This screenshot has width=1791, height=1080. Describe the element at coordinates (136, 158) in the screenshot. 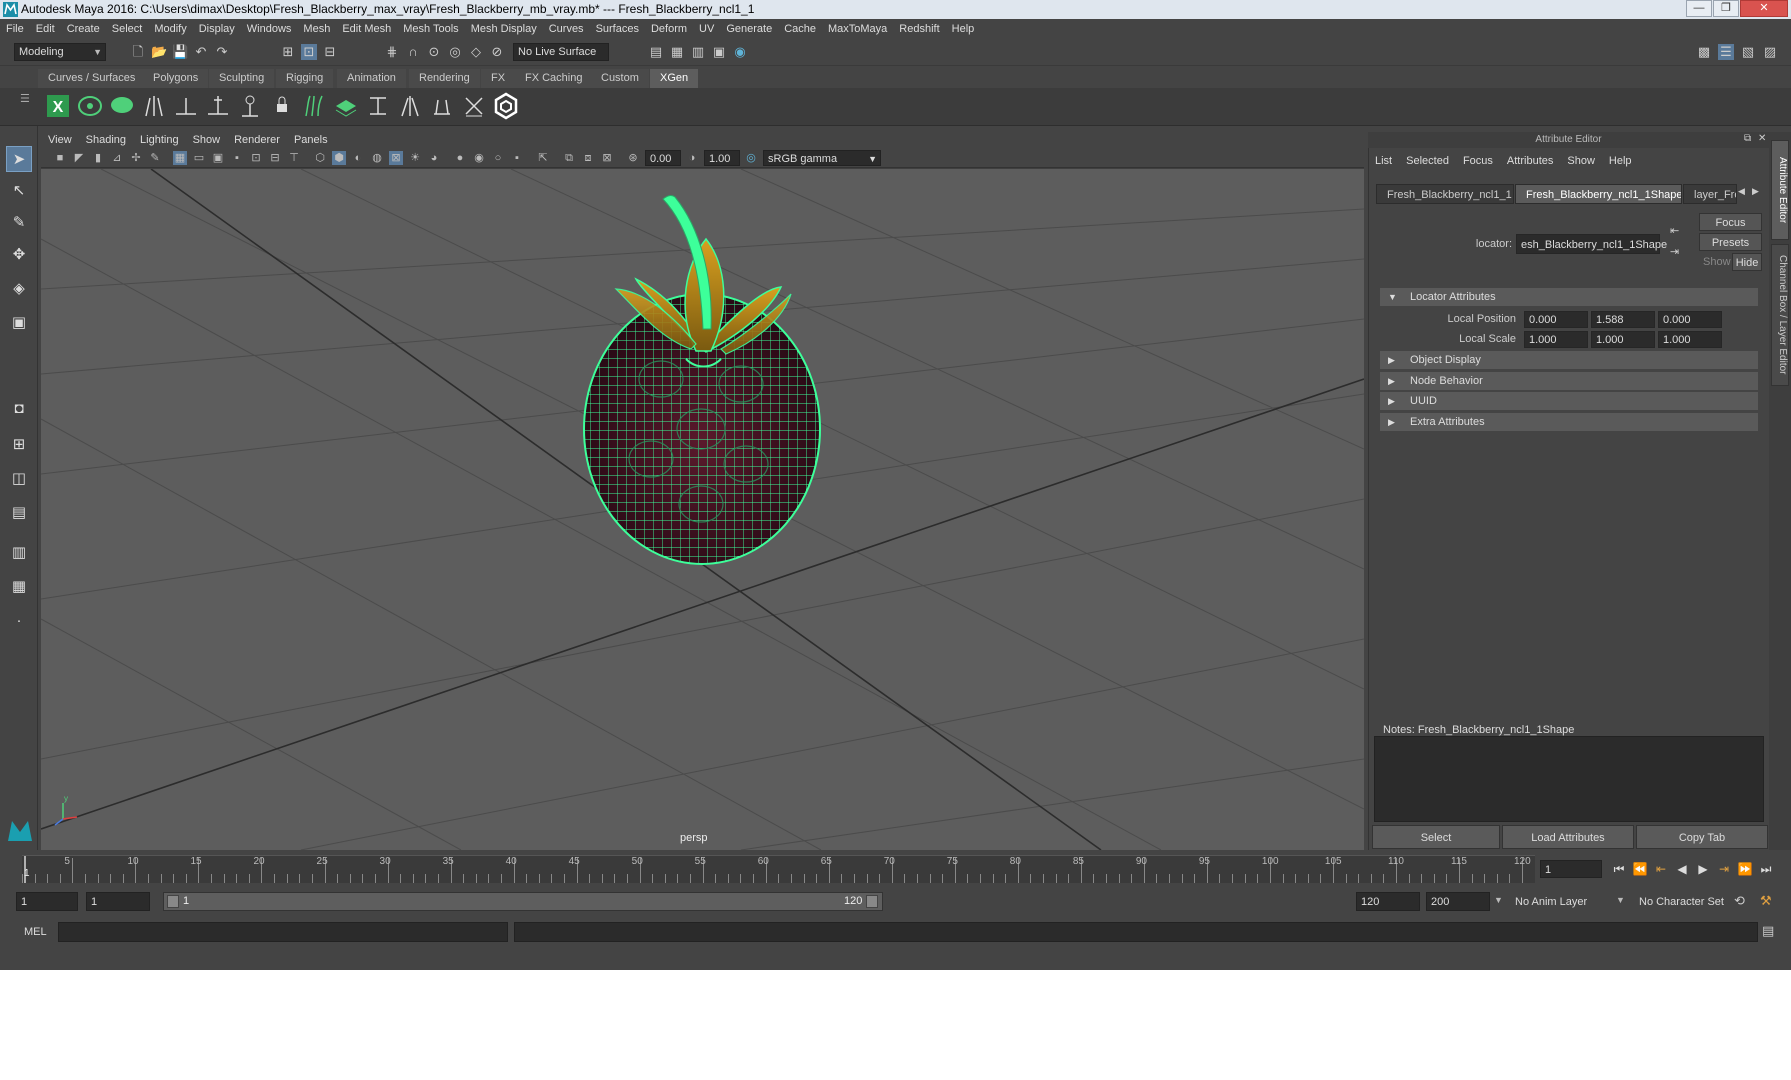

I see `two-d-pan-icon: ✢` at that location.